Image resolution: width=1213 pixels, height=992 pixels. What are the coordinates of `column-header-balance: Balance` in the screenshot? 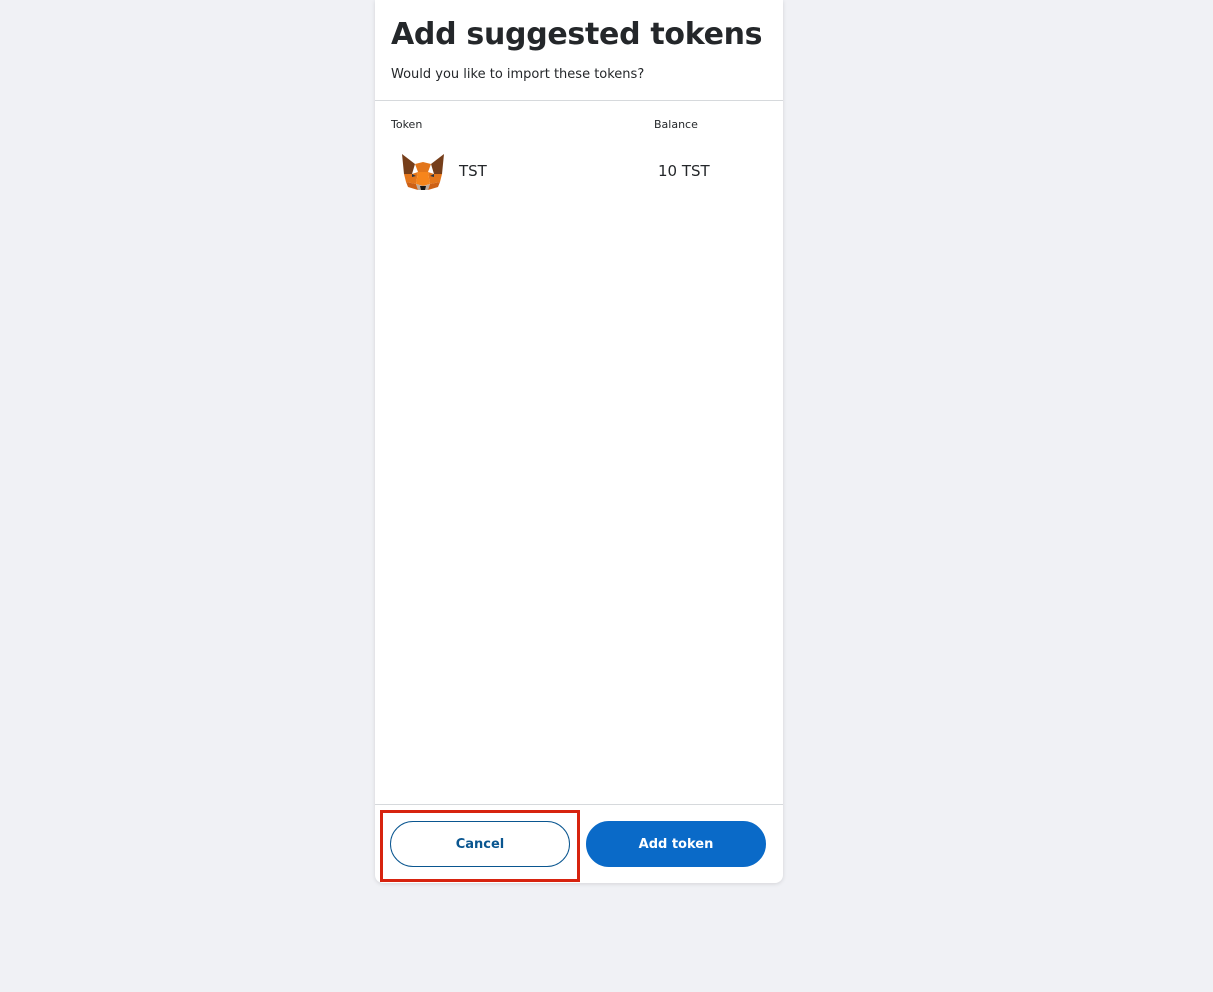 It's located at (676, 124).